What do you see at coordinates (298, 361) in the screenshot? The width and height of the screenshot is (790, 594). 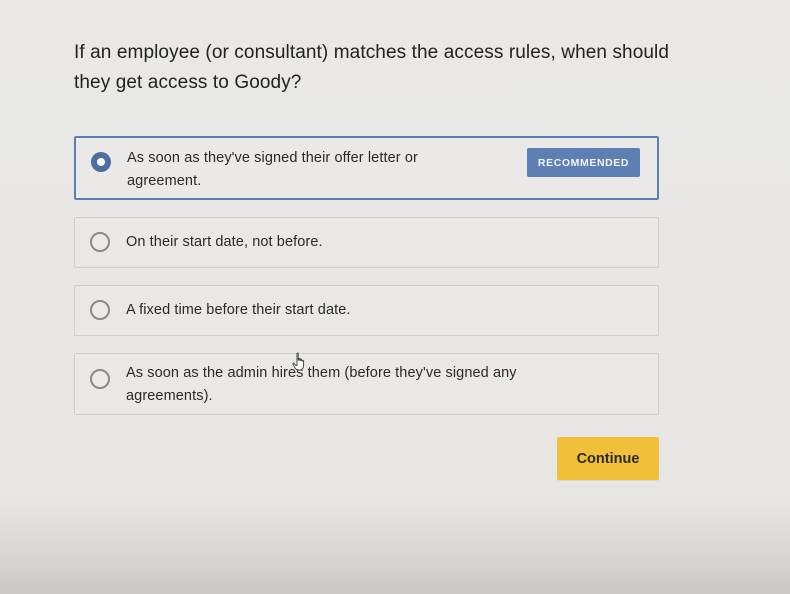 I see `hand-pointer-icon` at bounding box center [298, 361].